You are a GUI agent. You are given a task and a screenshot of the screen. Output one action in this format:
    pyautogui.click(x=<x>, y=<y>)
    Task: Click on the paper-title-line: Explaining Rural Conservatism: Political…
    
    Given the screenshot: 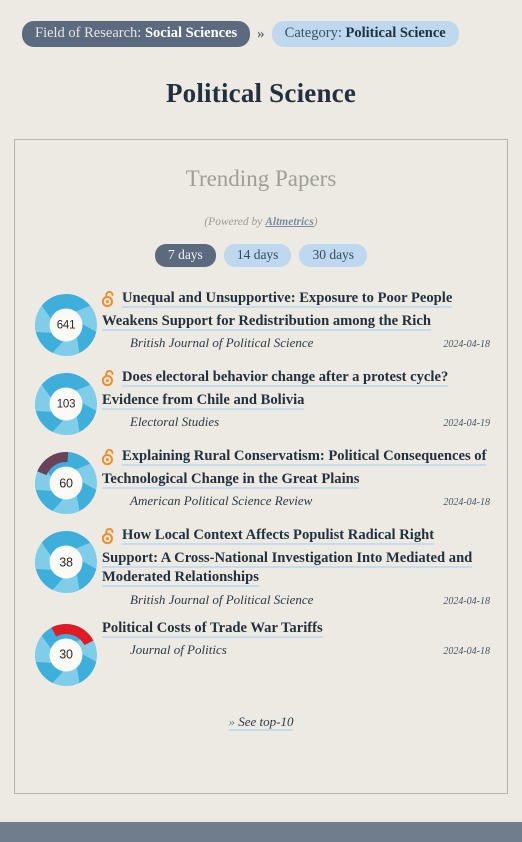 What is the action you would take?
    pyautogui.click(x=296, y=468)
    